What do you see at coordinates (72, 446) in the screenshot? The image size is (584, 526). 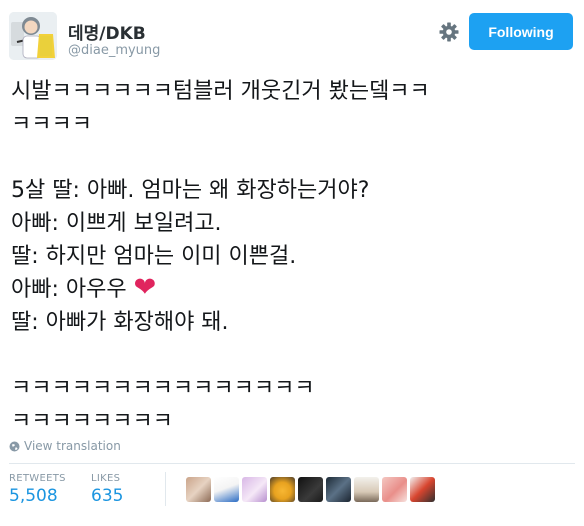 I see `view-translation-label: View translation` at bounding box center [72, 446].